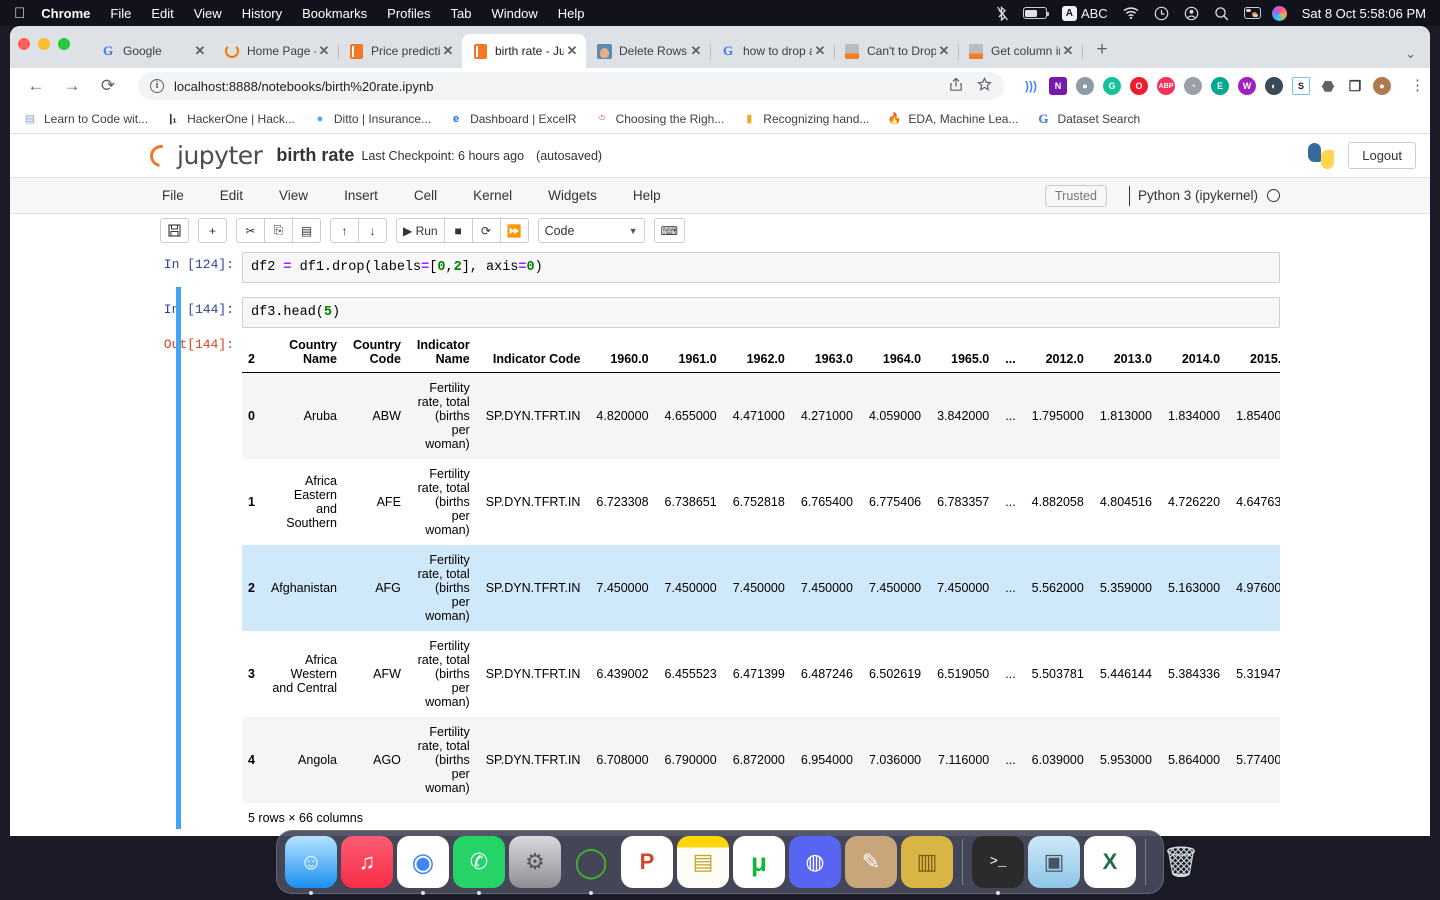  What do you see at coordinates (1328, 86) in the screenshot?
I see `puzzle-icon: ⬣` at bounding box center [1328, 86].